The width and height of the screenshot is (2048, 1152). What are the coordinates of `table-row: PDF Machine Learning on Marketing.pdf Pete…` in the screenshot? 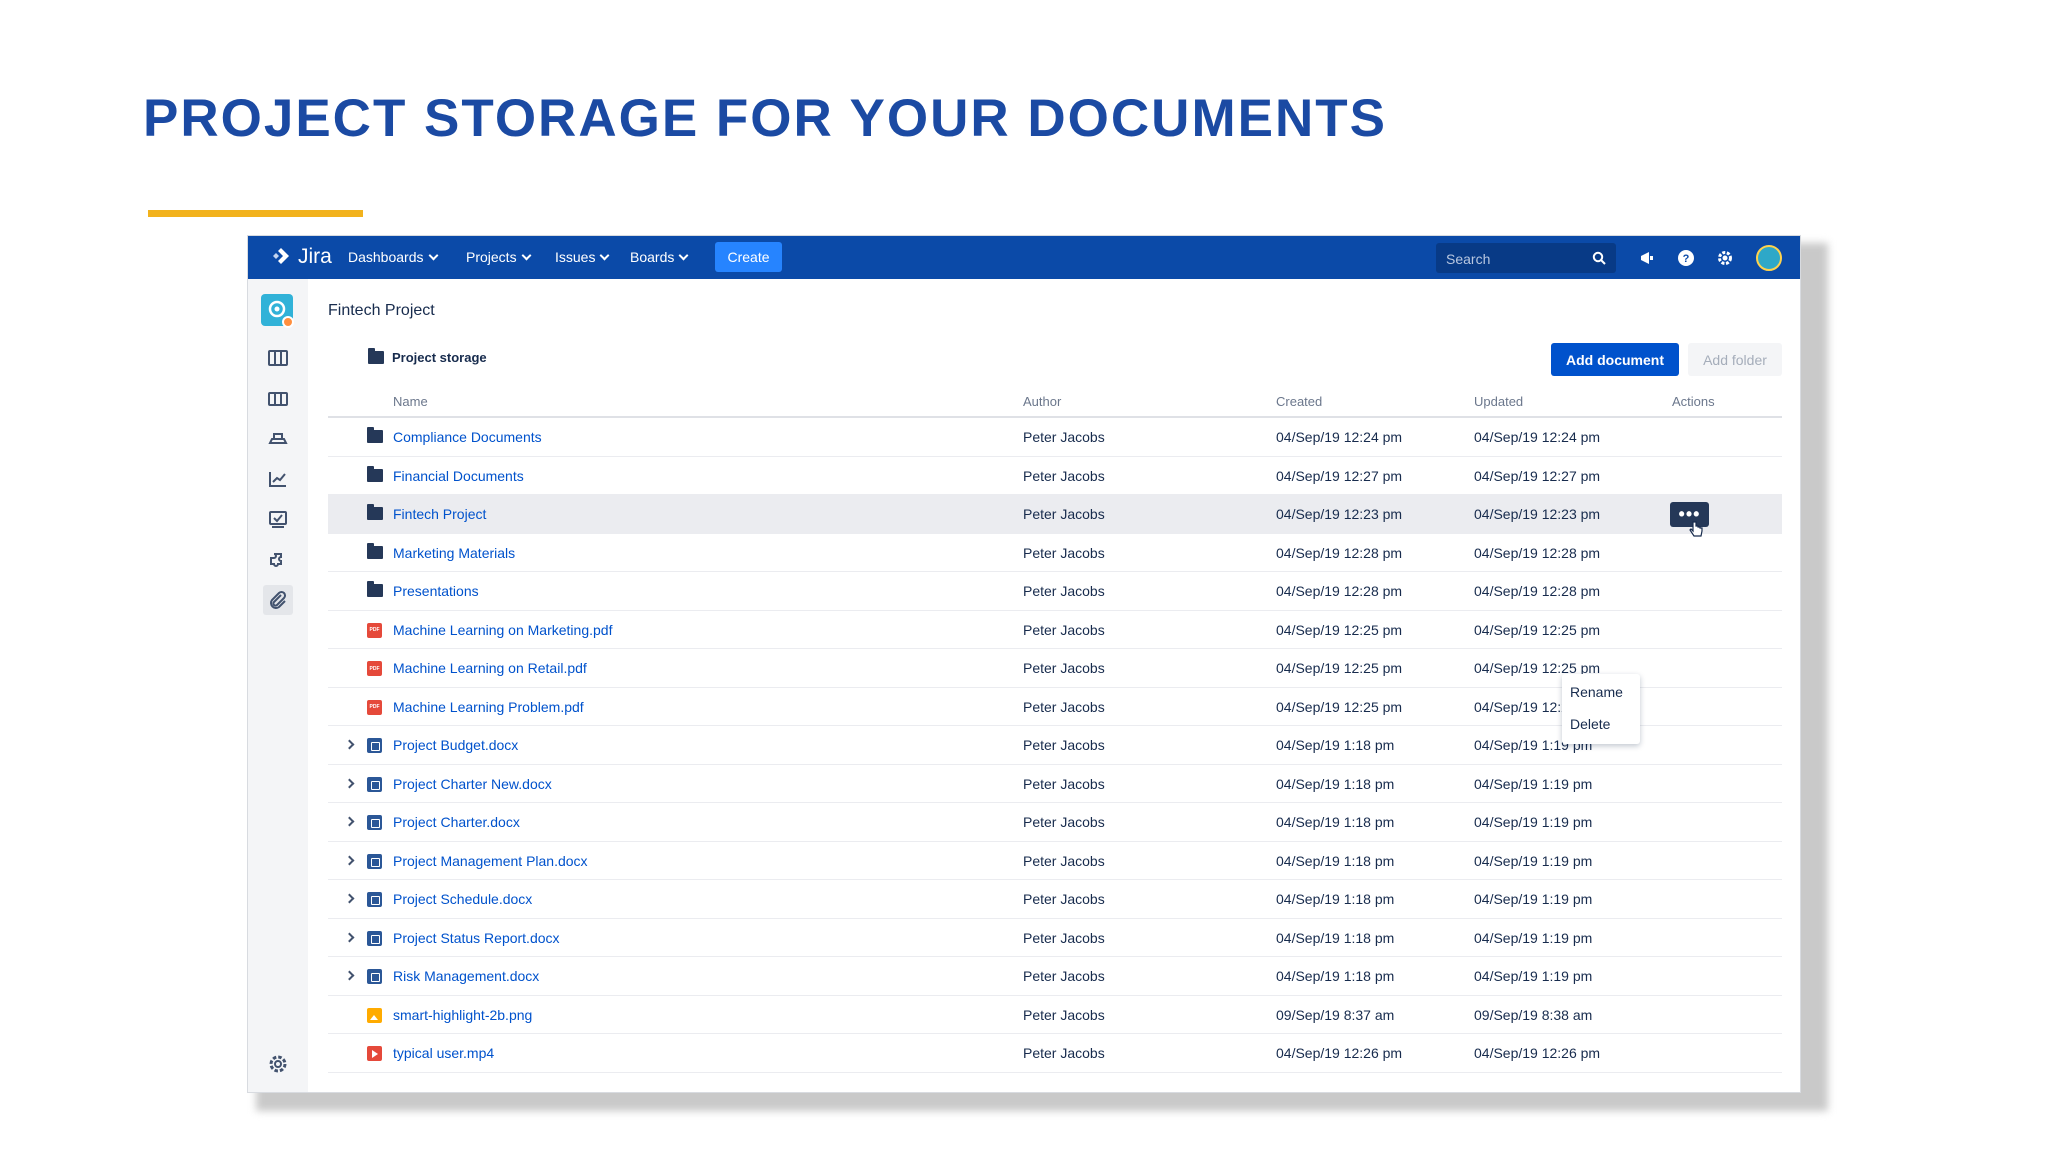 It's located at (1055, 630).